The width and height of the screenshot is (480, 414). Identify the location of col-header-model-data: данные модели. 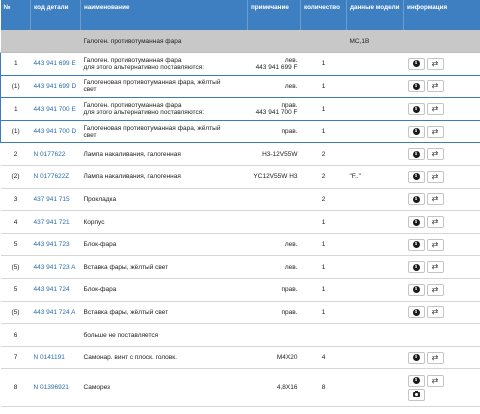
(375, 15).